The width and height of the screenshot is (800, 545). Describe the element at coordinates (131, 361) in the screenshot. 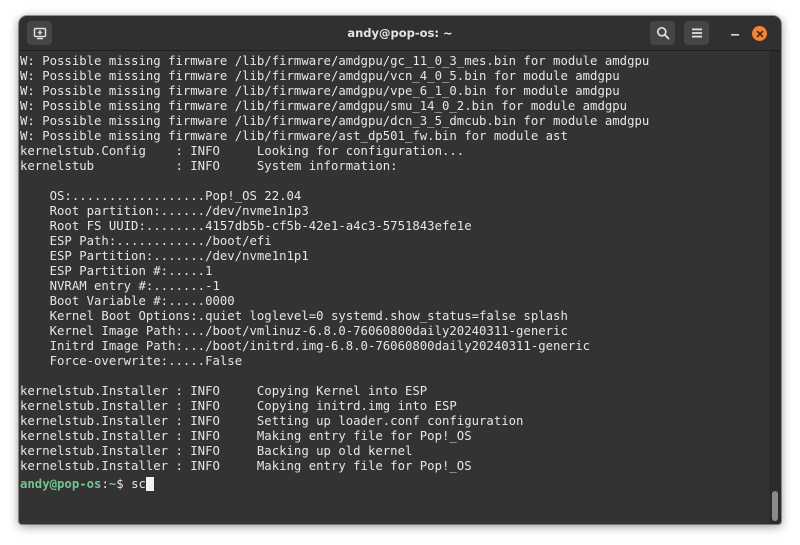

I see `output-line: Force-overwrite:.....False` at that location.